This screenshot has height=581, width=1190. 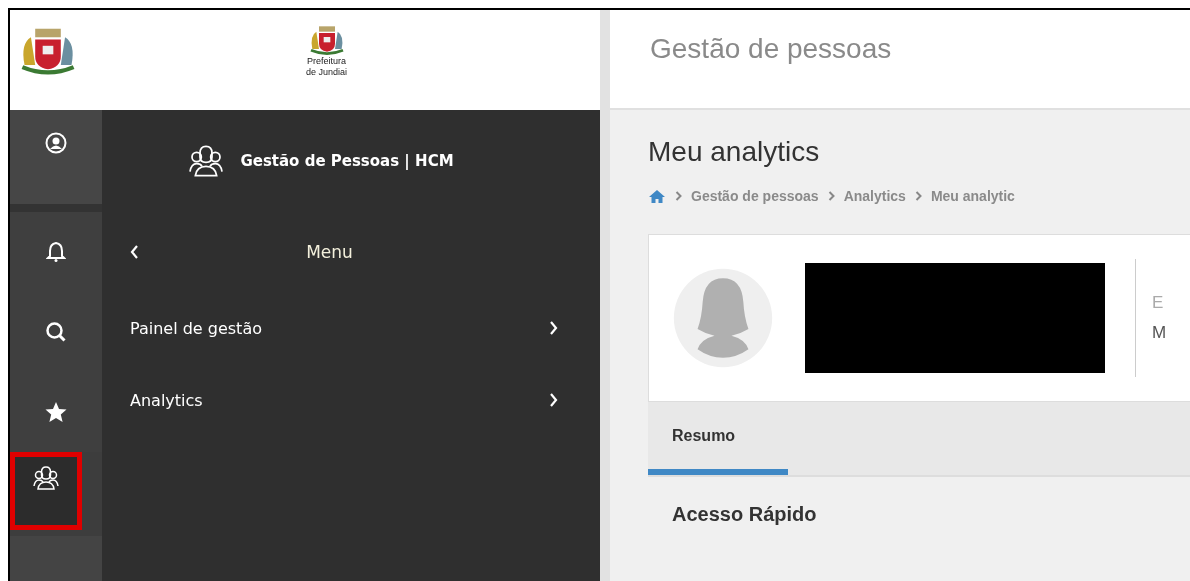 What do you see at coordinates (56, 252) in the screenshot?
I see `bell-icon` at bounding box center [56, 252].